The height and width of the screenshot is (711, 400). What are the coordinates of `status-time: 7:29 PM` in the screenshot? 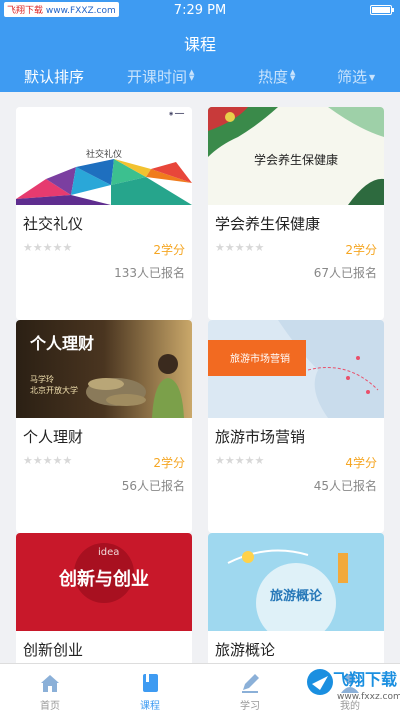 It's located at (200, 10).